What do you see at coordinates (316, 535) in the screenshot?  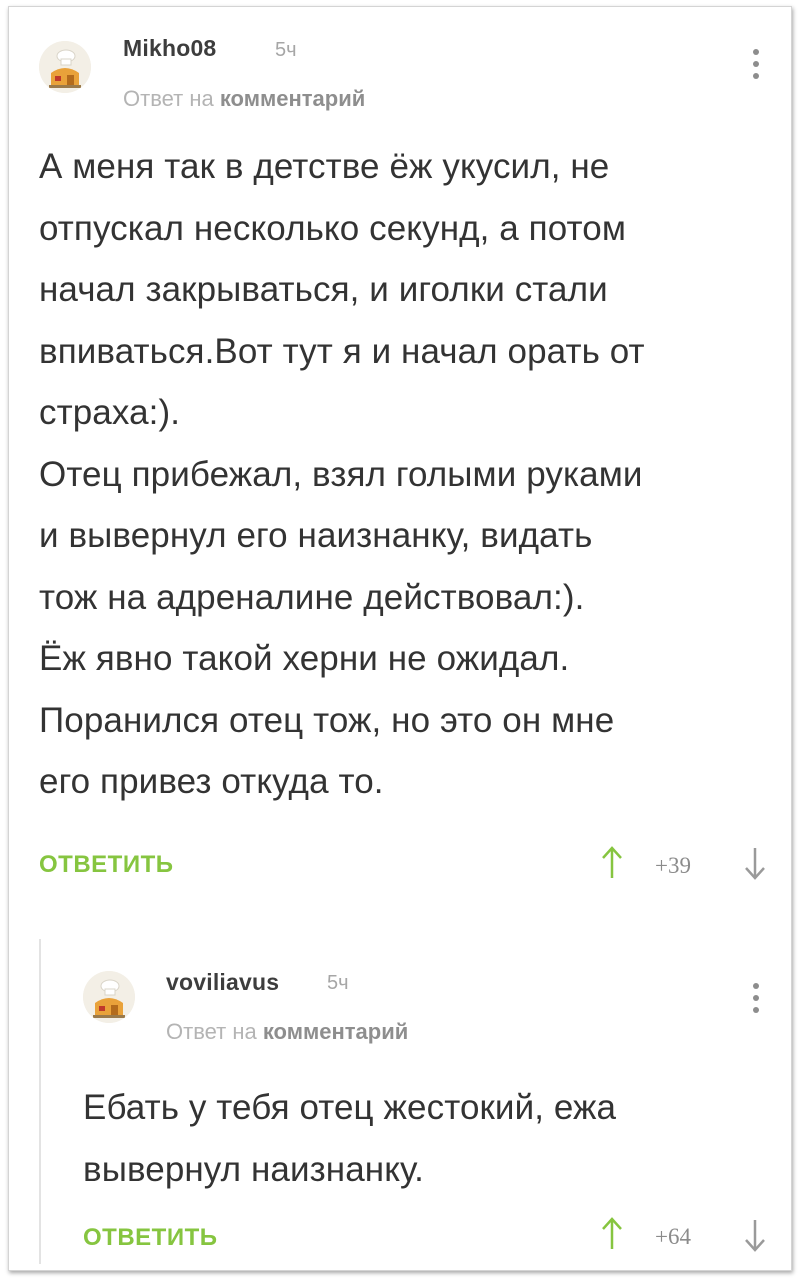 I see `comment-line: и вывернул его наизнанку, видать` at bounding box center [316, 535].